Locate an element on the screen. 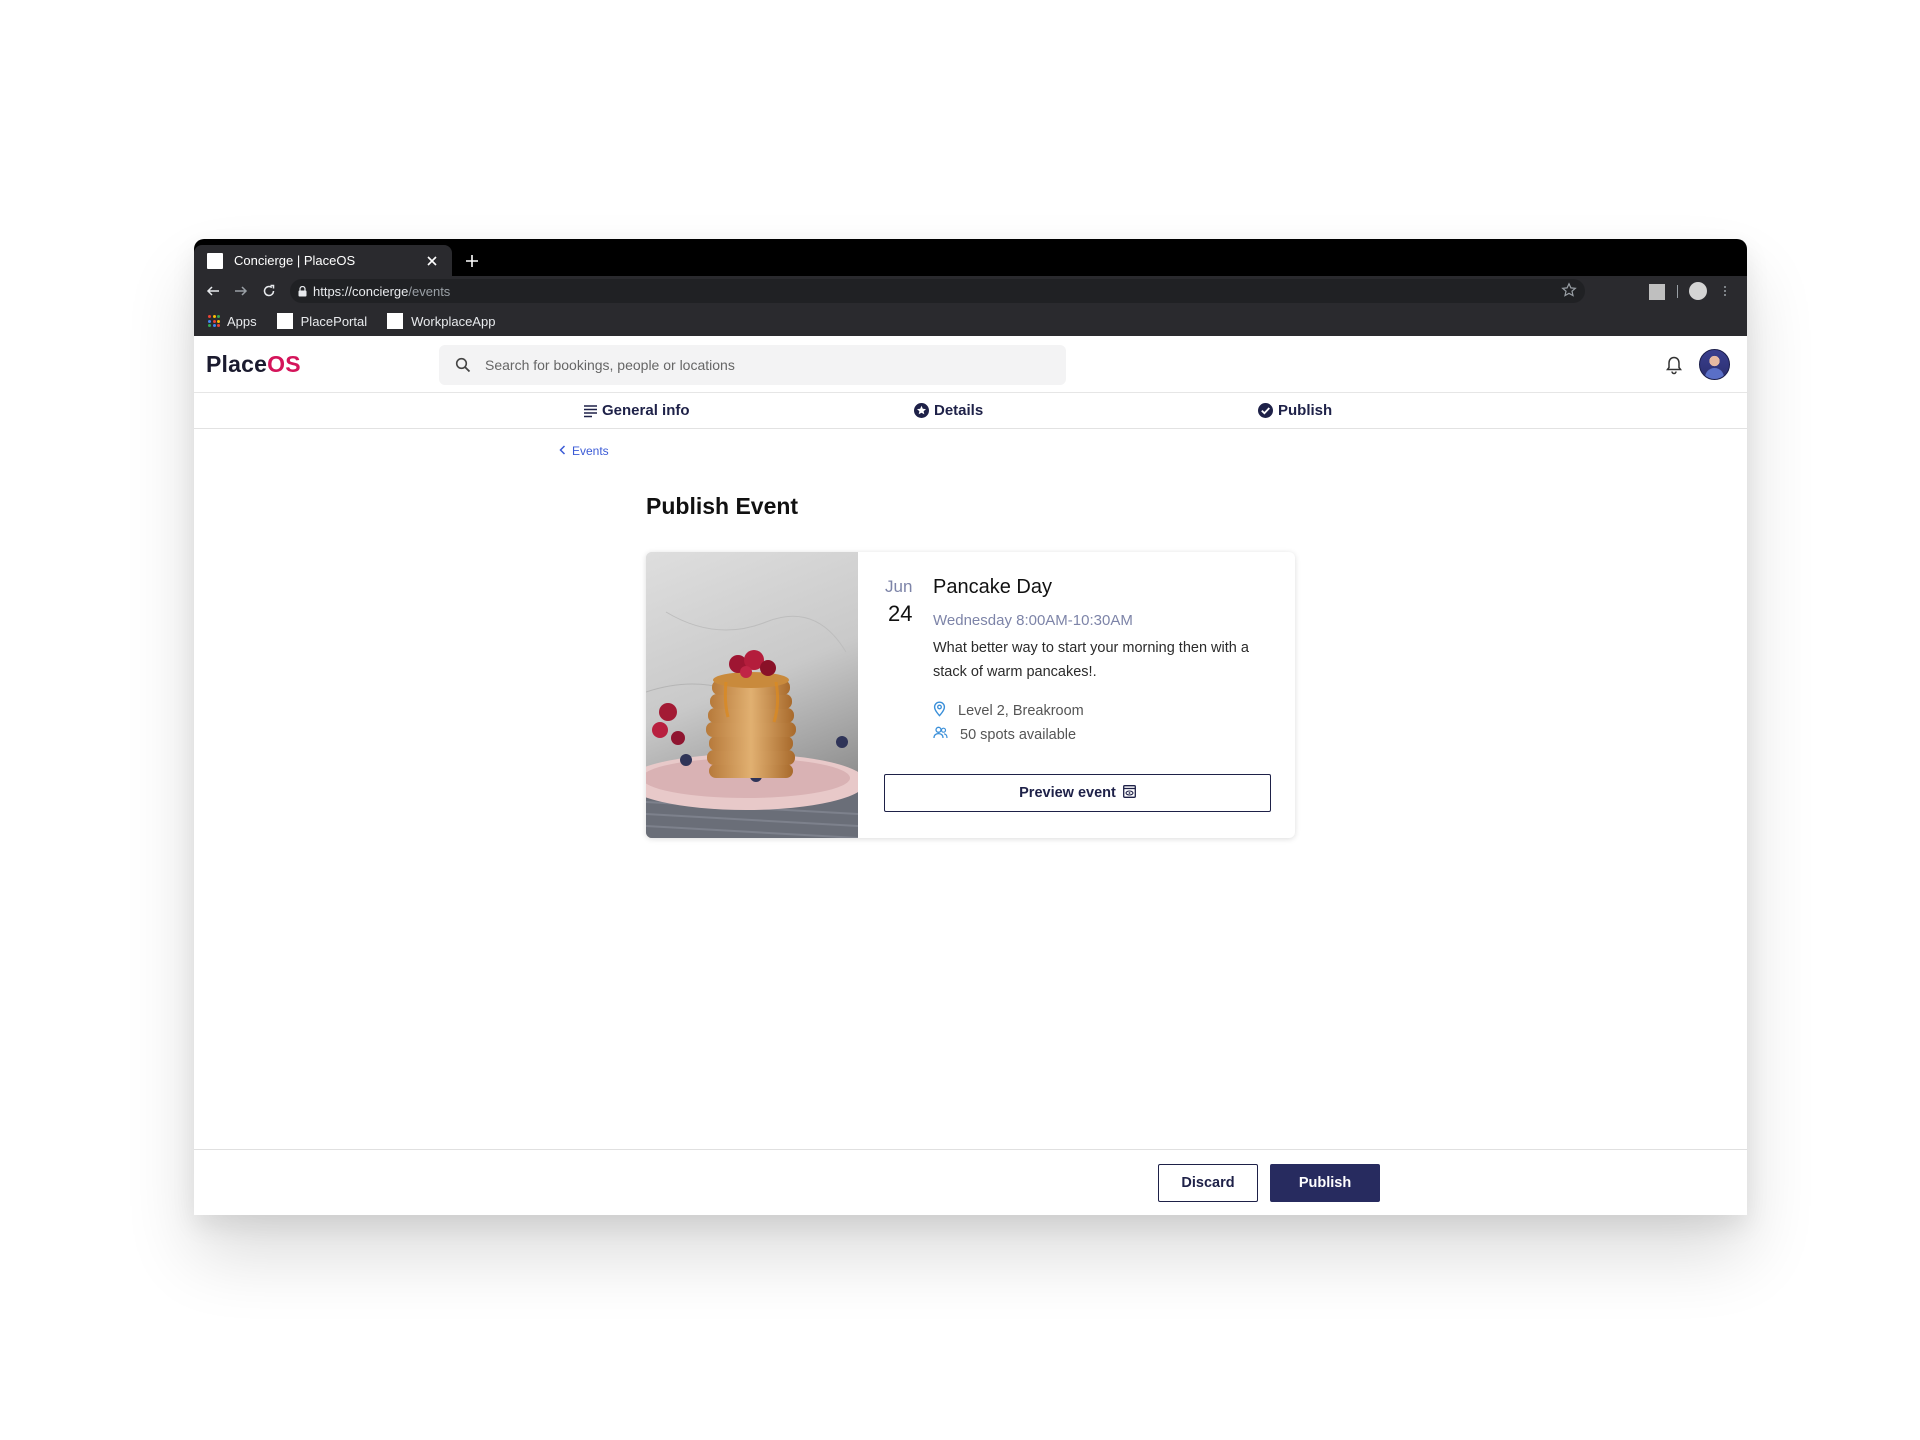 This screenshot has width=1920, height=1440. publish-button: Publish is located at coordinates (1325, 1183).